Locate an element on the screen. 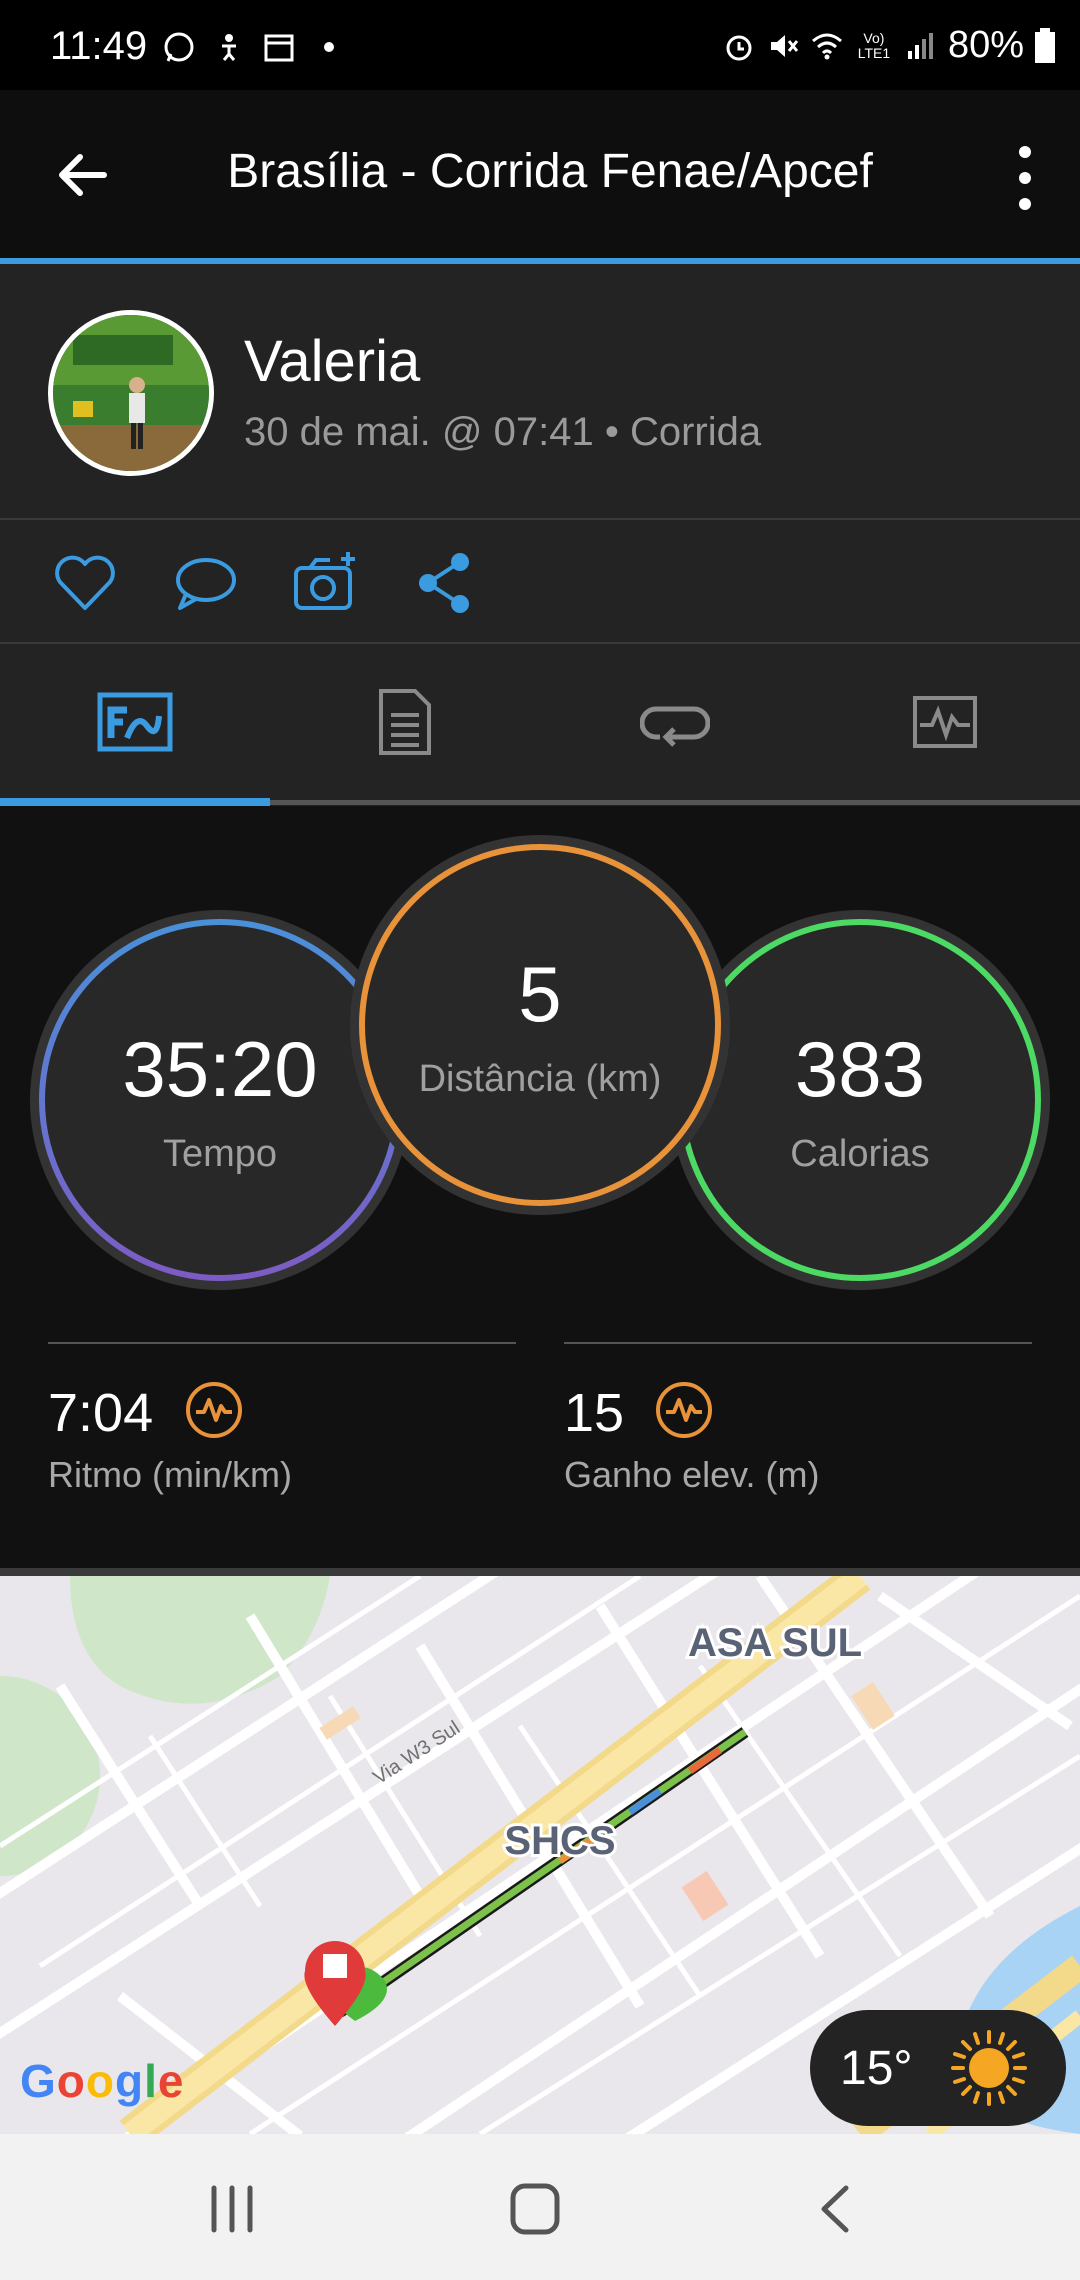 This screenshot has height=2280, width=1080. calories-value: 383 is located at coordinates (860, 1069).